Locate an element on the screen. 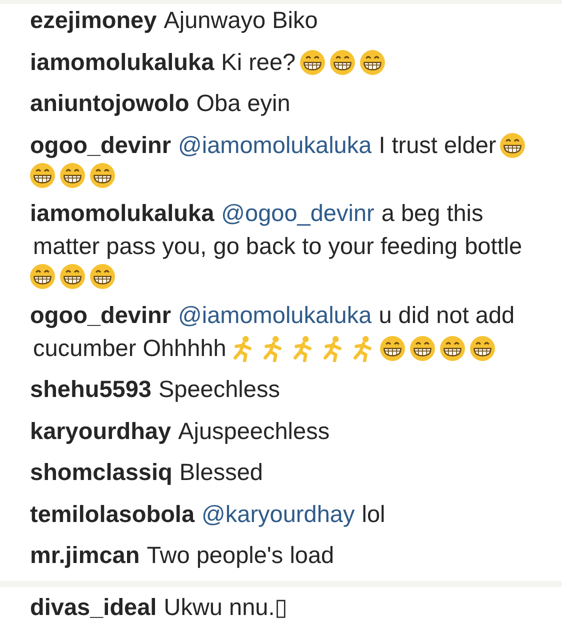 The height and width of the screenshot is (638, 562). username: shomclassiq is located at coordinates (101, 472).